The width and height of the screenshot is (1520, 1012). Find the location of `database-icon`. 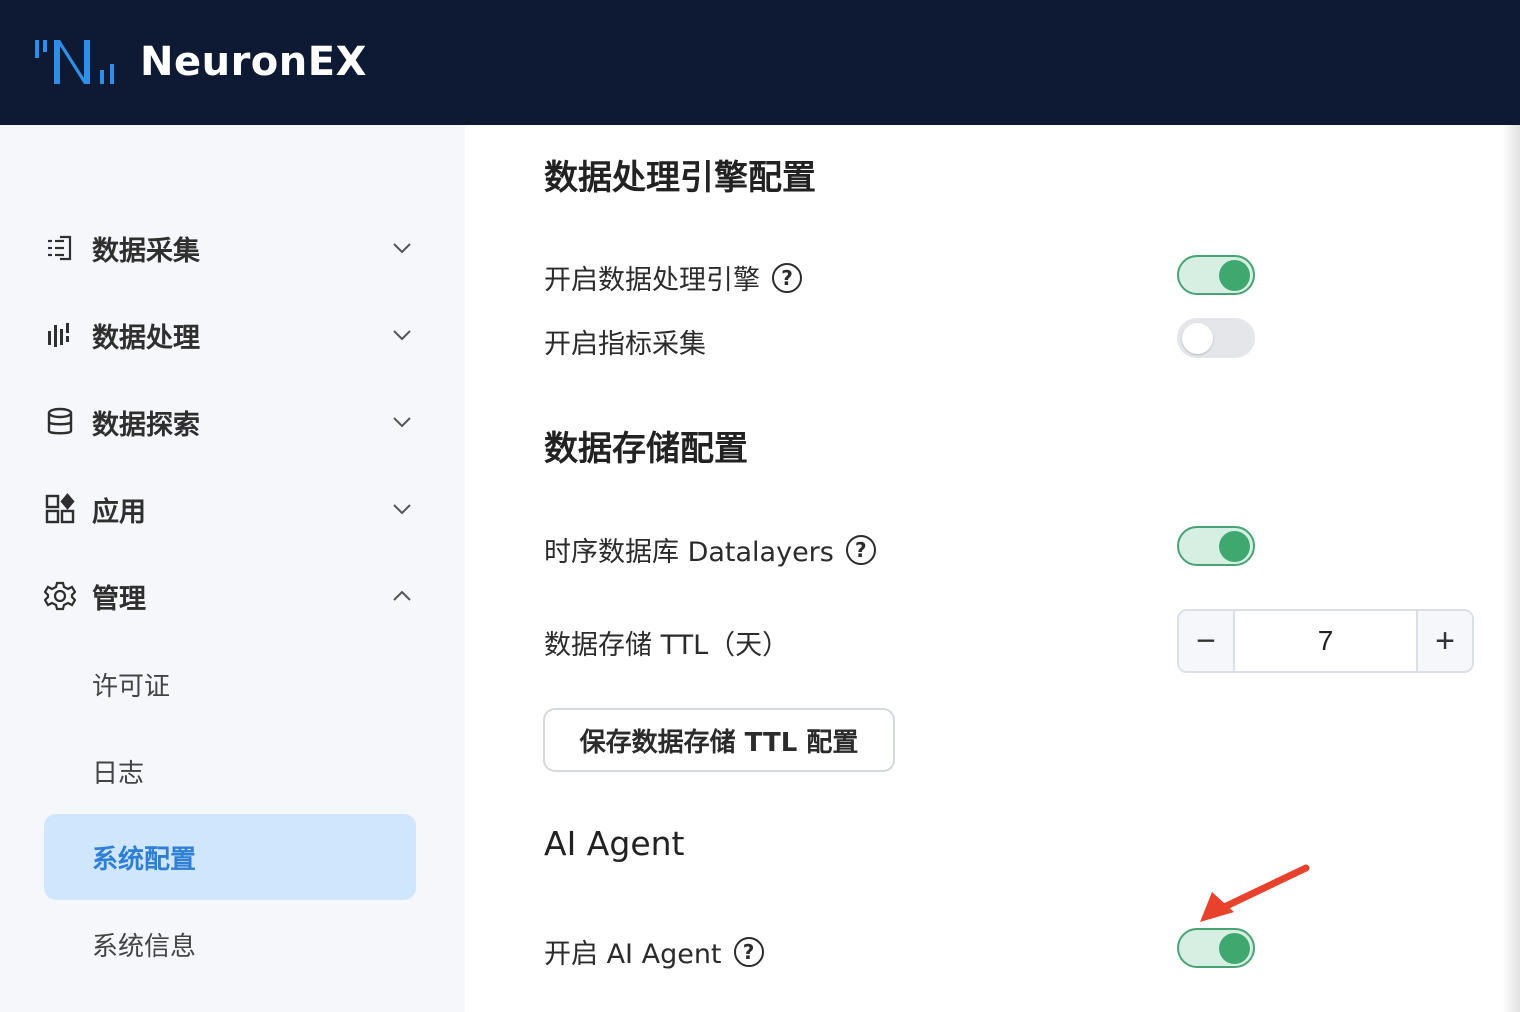

database-icon is located at coordinates (60, 422).